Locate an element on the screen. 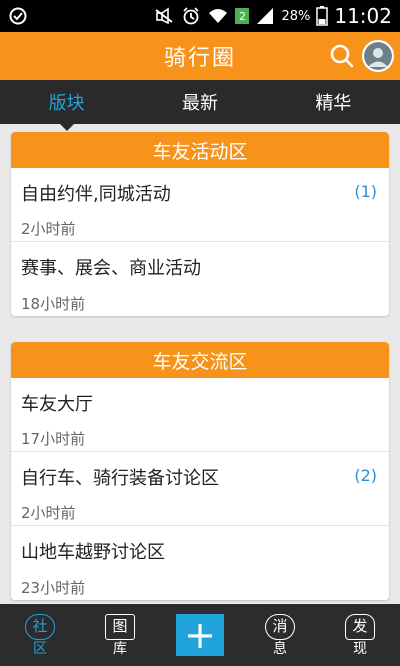  section-title: 车友交流区 is located at coordinates (200, 360).